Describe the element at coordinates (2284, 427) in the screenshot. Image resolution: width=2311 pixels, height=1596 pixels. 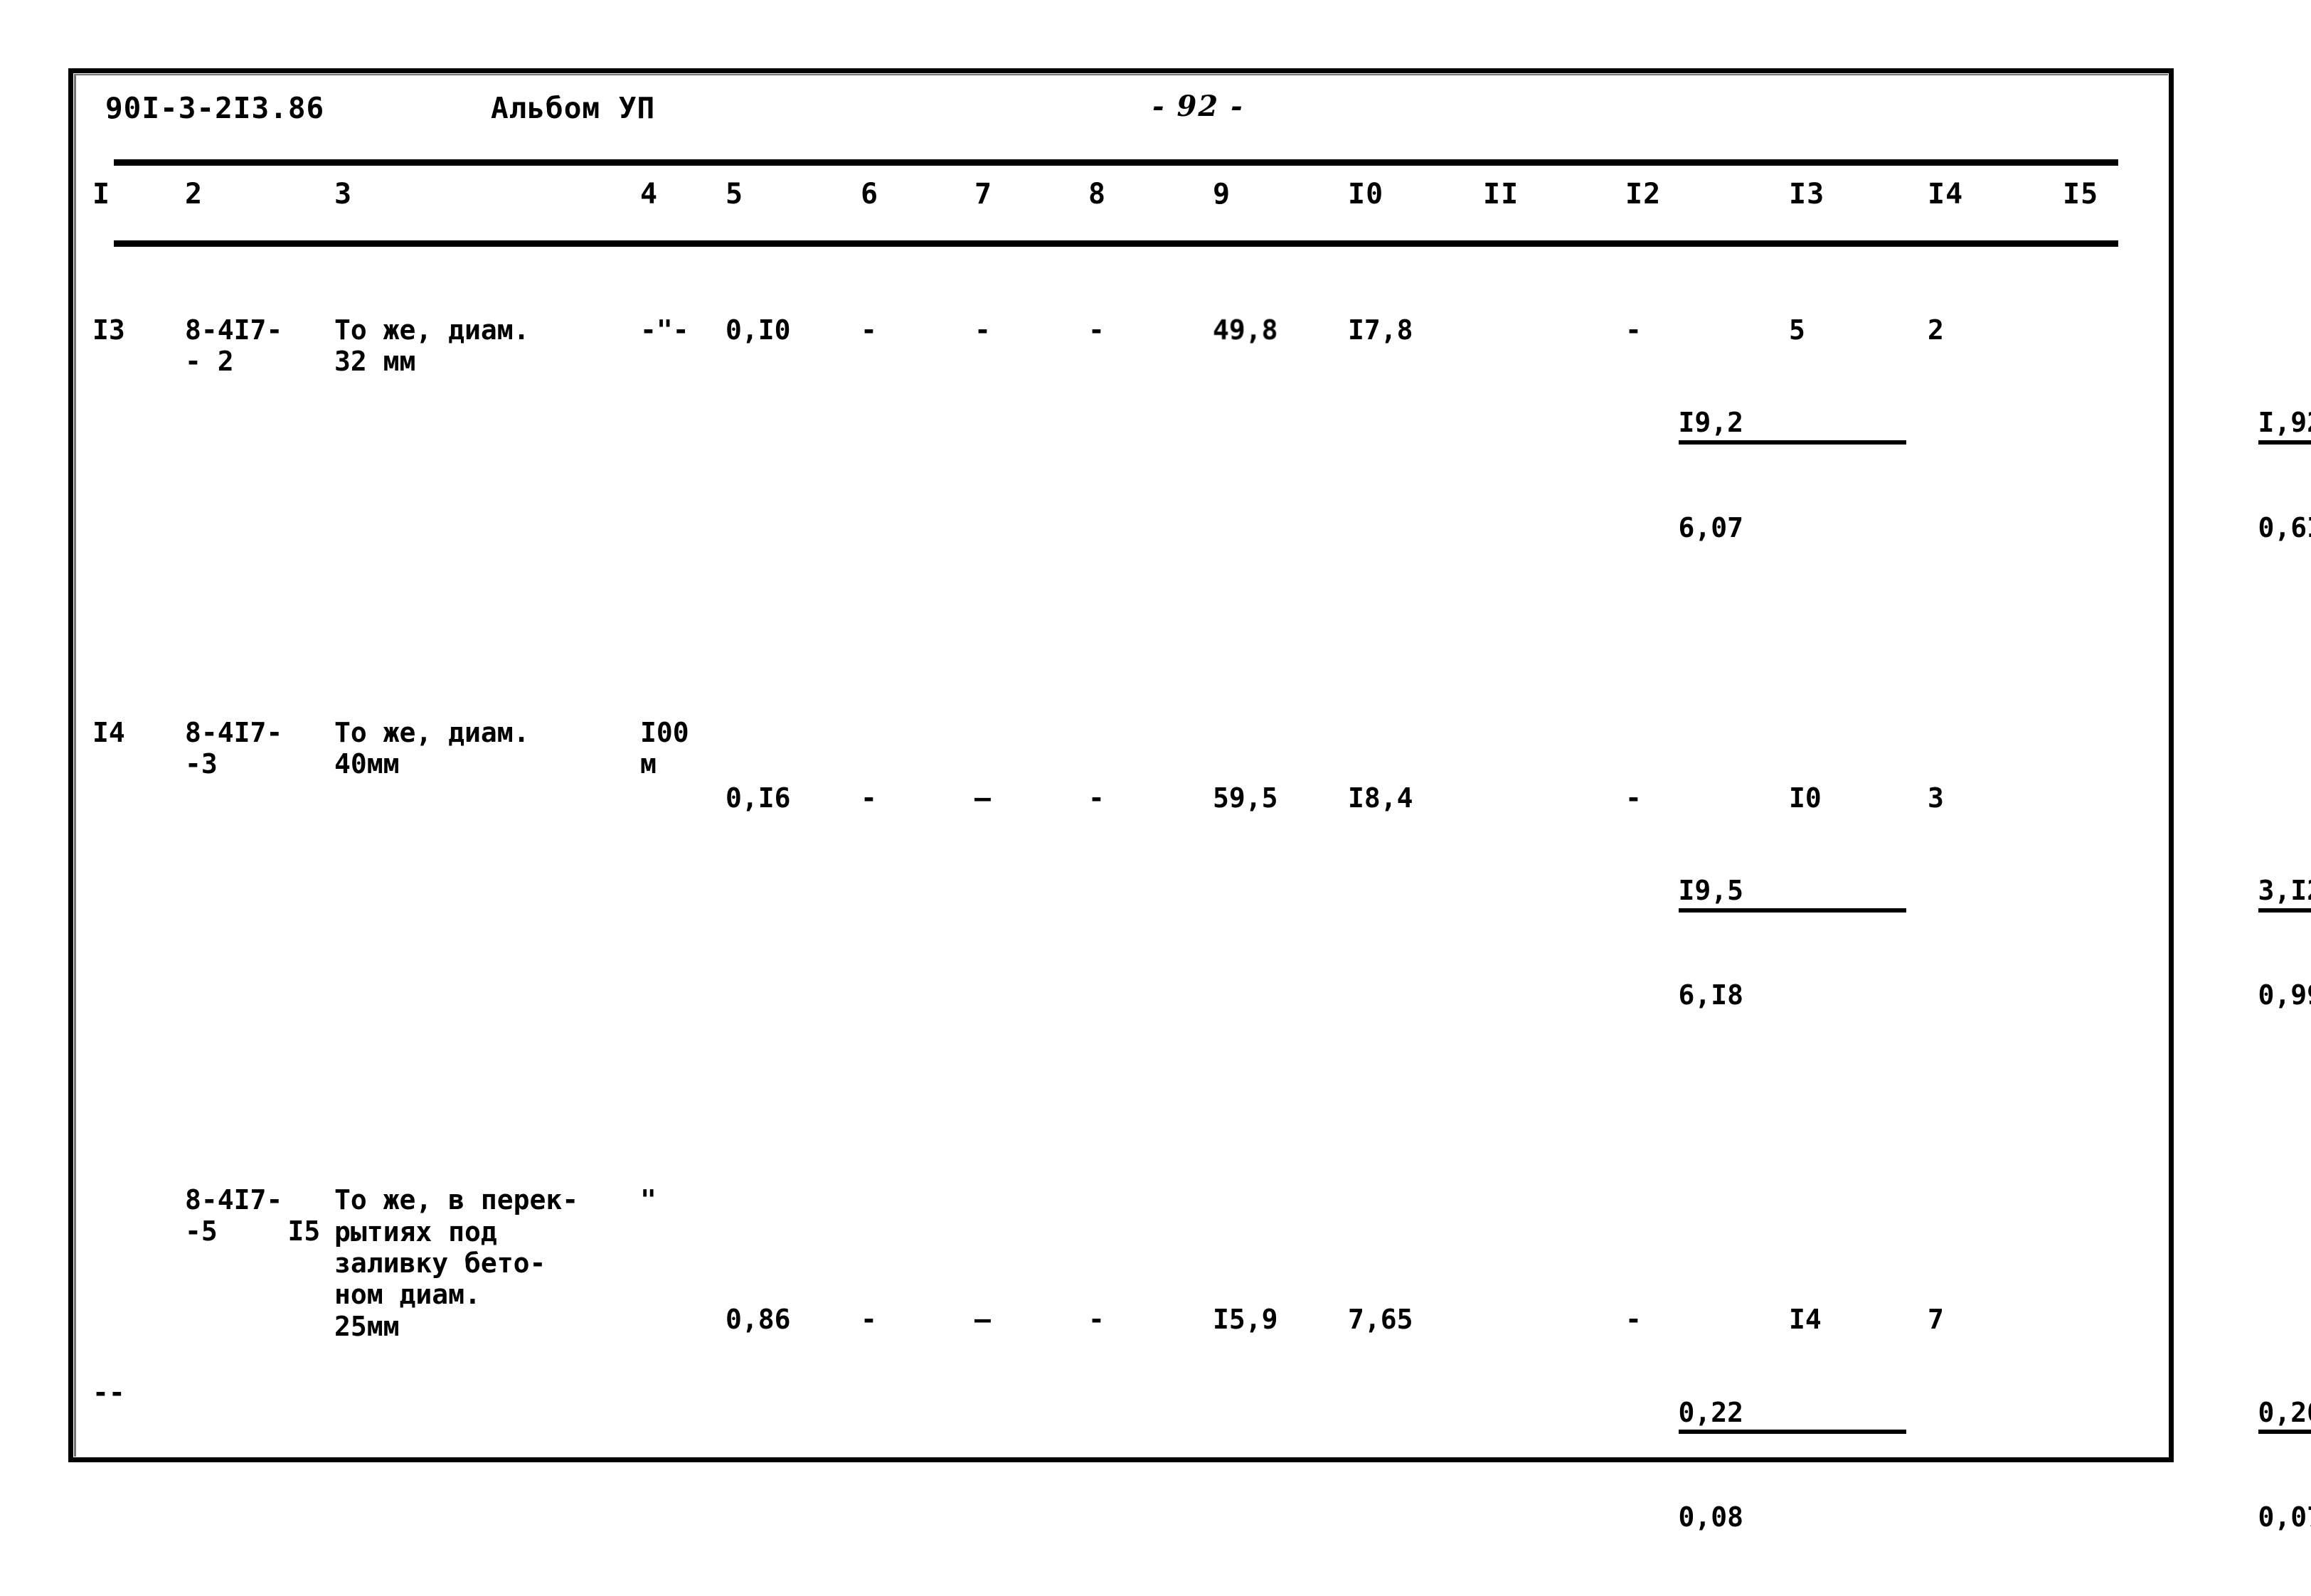
I see `fraction-numerator: I,92` at that location.